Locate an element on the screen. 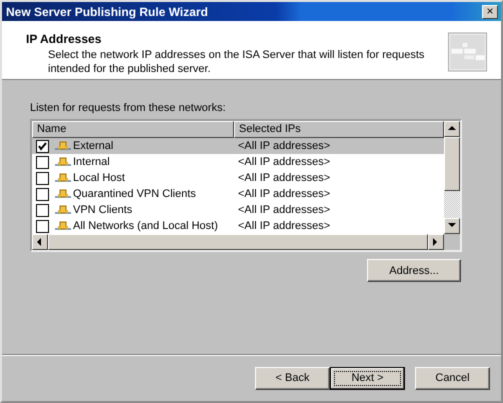 This screenshot has height=403, width=503. scroll-left-button is located at coordinates (40, 242).